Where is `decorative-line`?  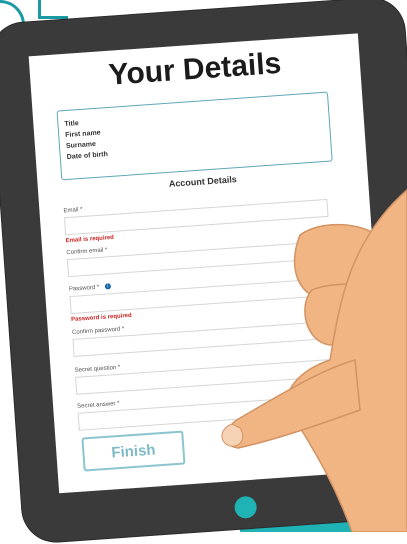 decorative-line is located at coordinates (53, 17).